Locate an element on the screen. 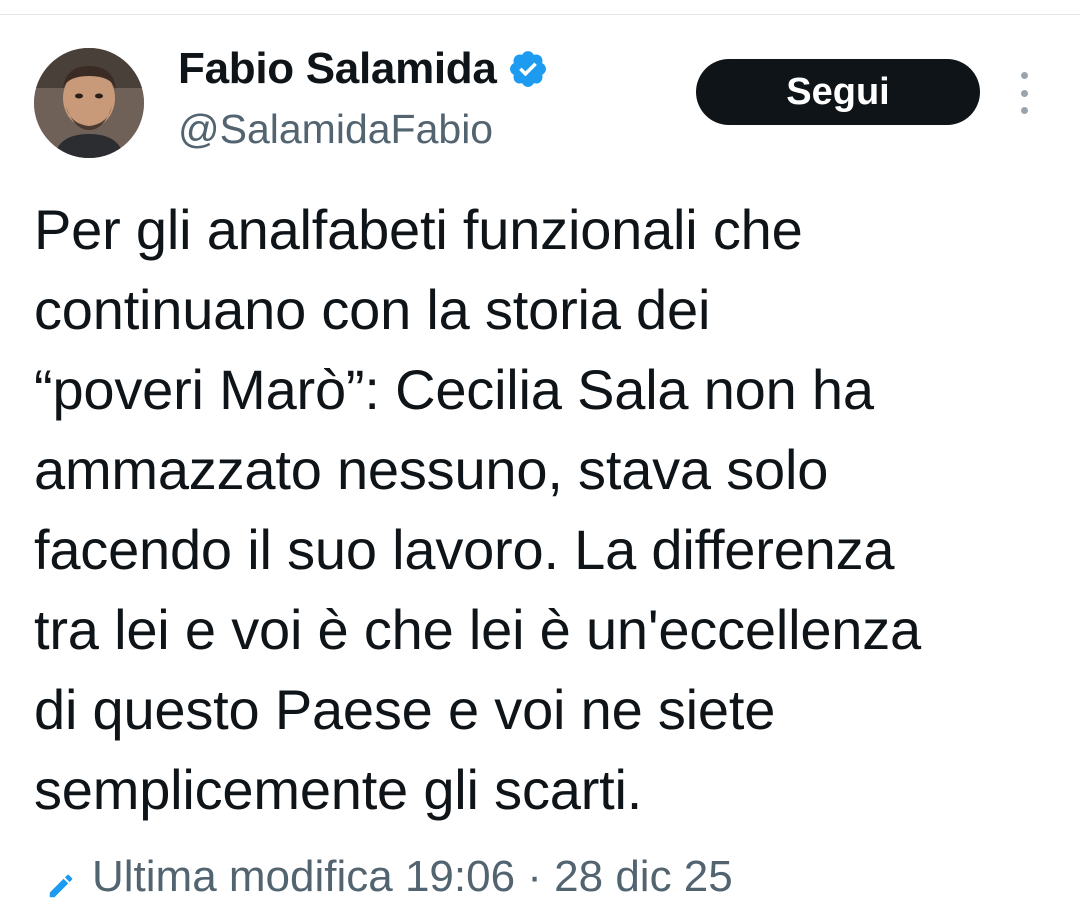  author-name-row: Fabio Salamida is located at coordinates (363, 69).